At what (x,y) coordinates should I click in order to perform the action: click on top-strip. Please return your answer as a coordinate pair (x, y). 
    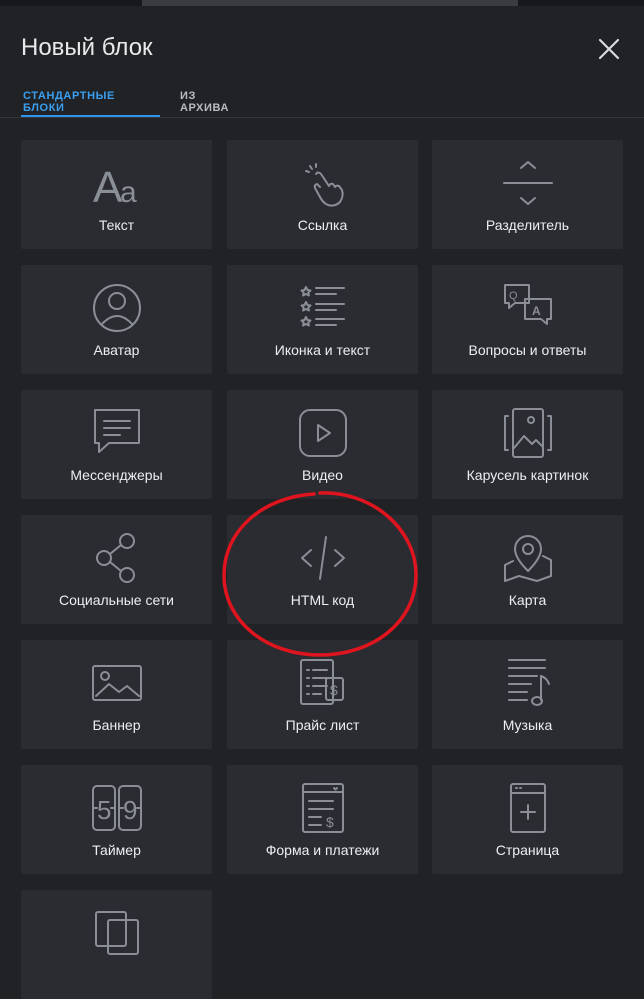
    Looking at the image, I should click on (322, 3).